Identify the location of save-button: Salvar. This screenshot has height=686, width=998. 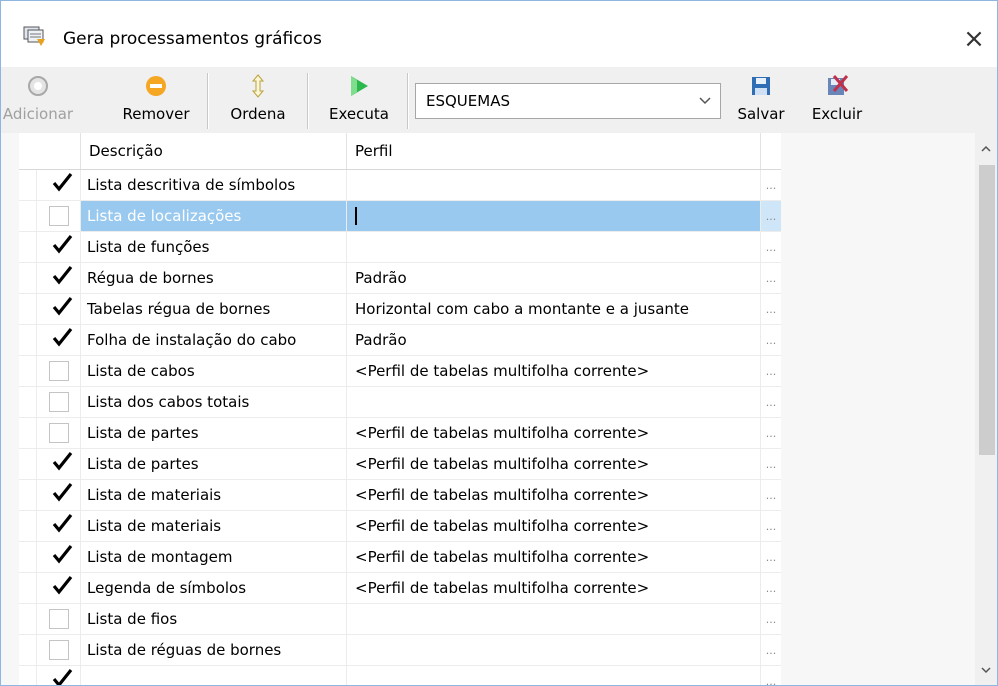
(761, 100).